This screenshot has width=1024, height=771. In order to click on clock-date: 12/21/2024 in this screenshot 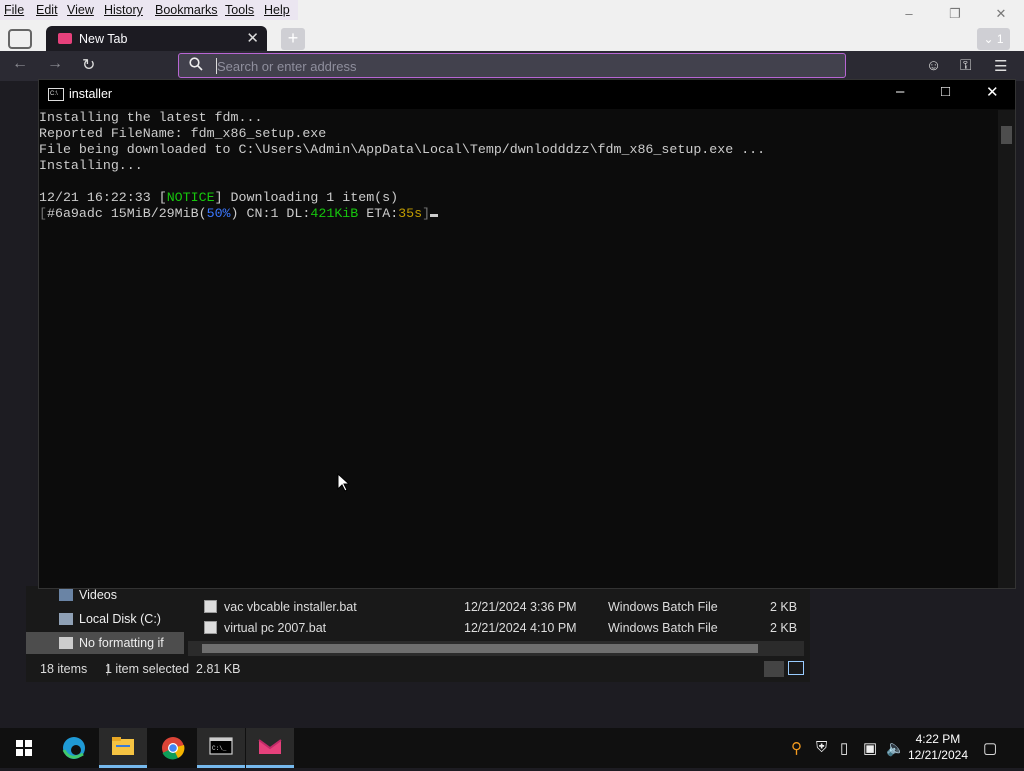, I will do `click(937, 755)`.